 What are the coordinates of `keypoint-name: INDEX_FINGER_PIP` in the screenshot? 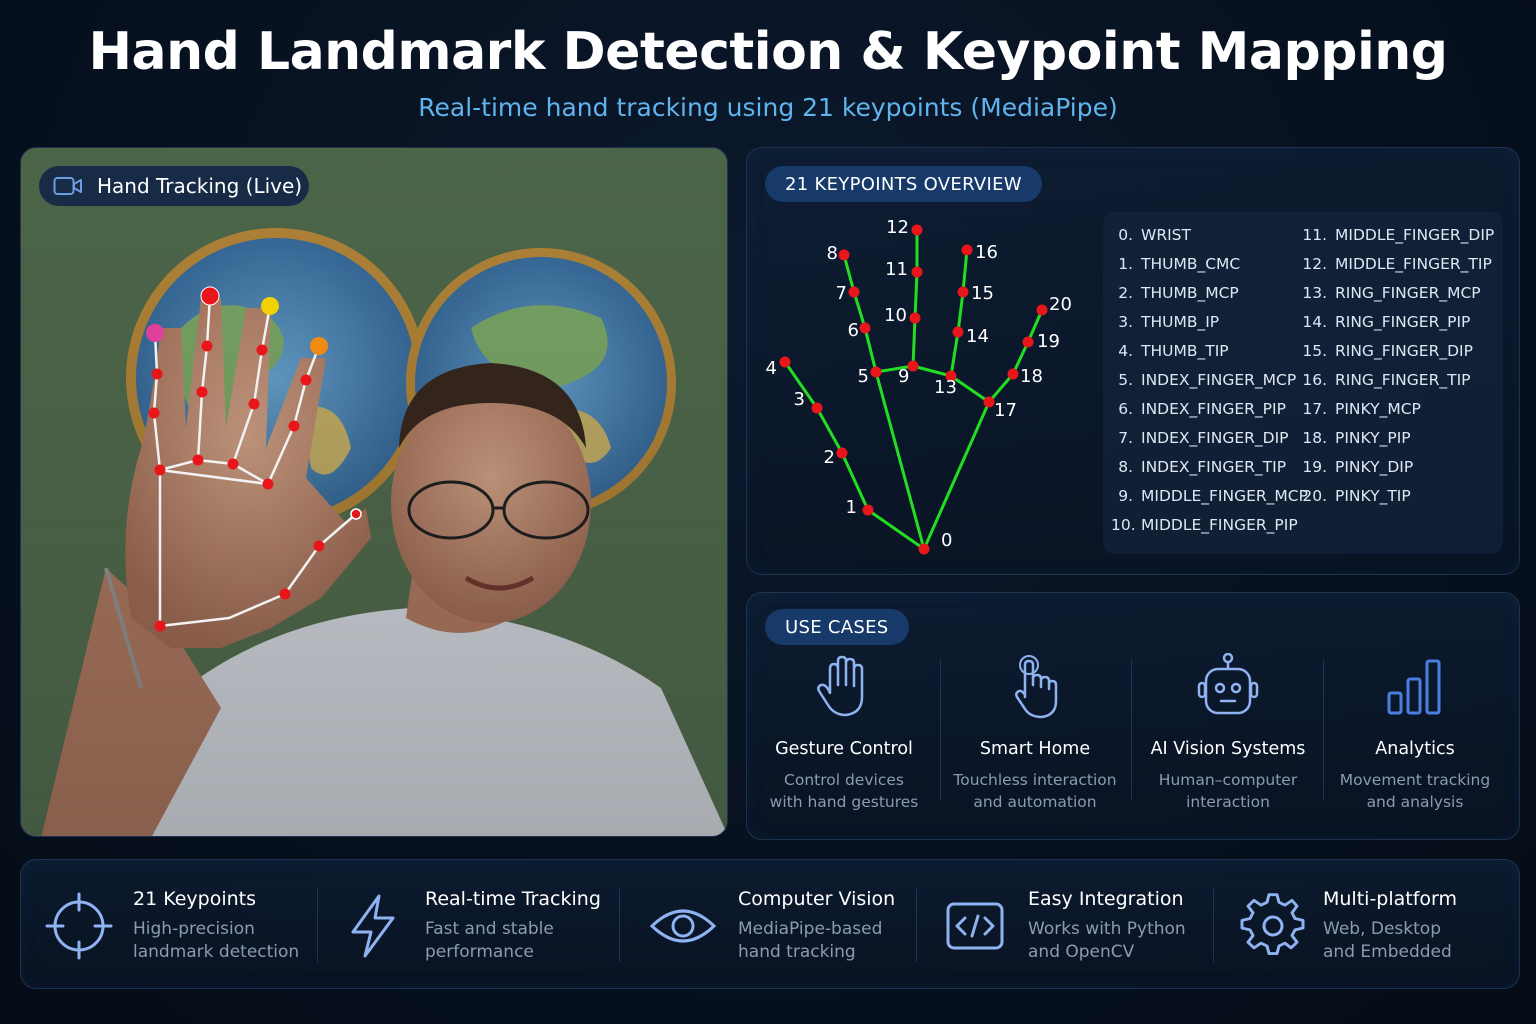 It's located at (1213, 409).